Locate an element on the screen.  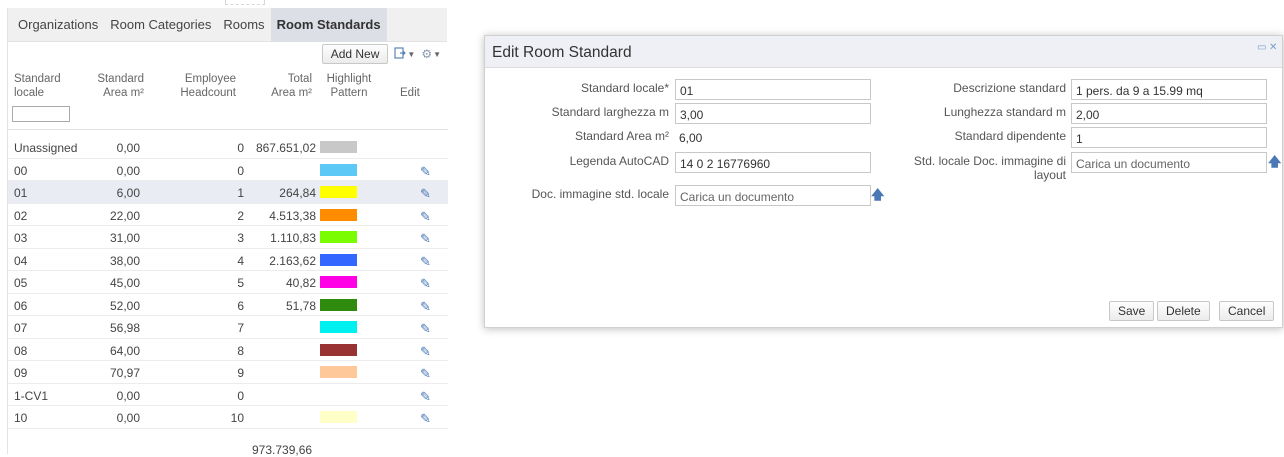
cell-standard-locale: 02 is located at coordinates (21, 215).